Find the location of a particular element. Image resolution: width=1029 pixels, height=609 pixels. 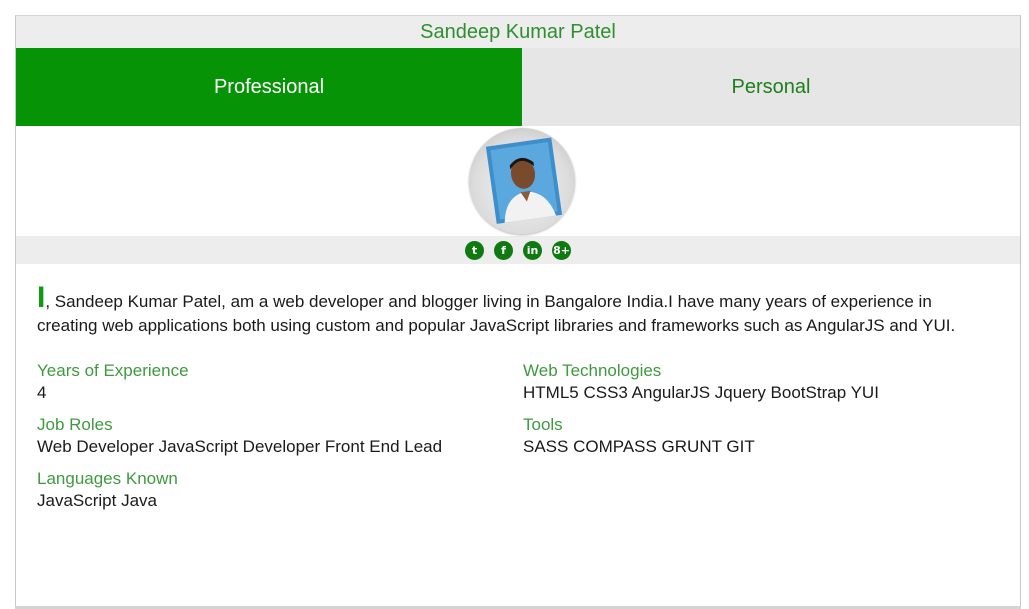

tab-personal-label: Personal is located at coordinates (771, 86).